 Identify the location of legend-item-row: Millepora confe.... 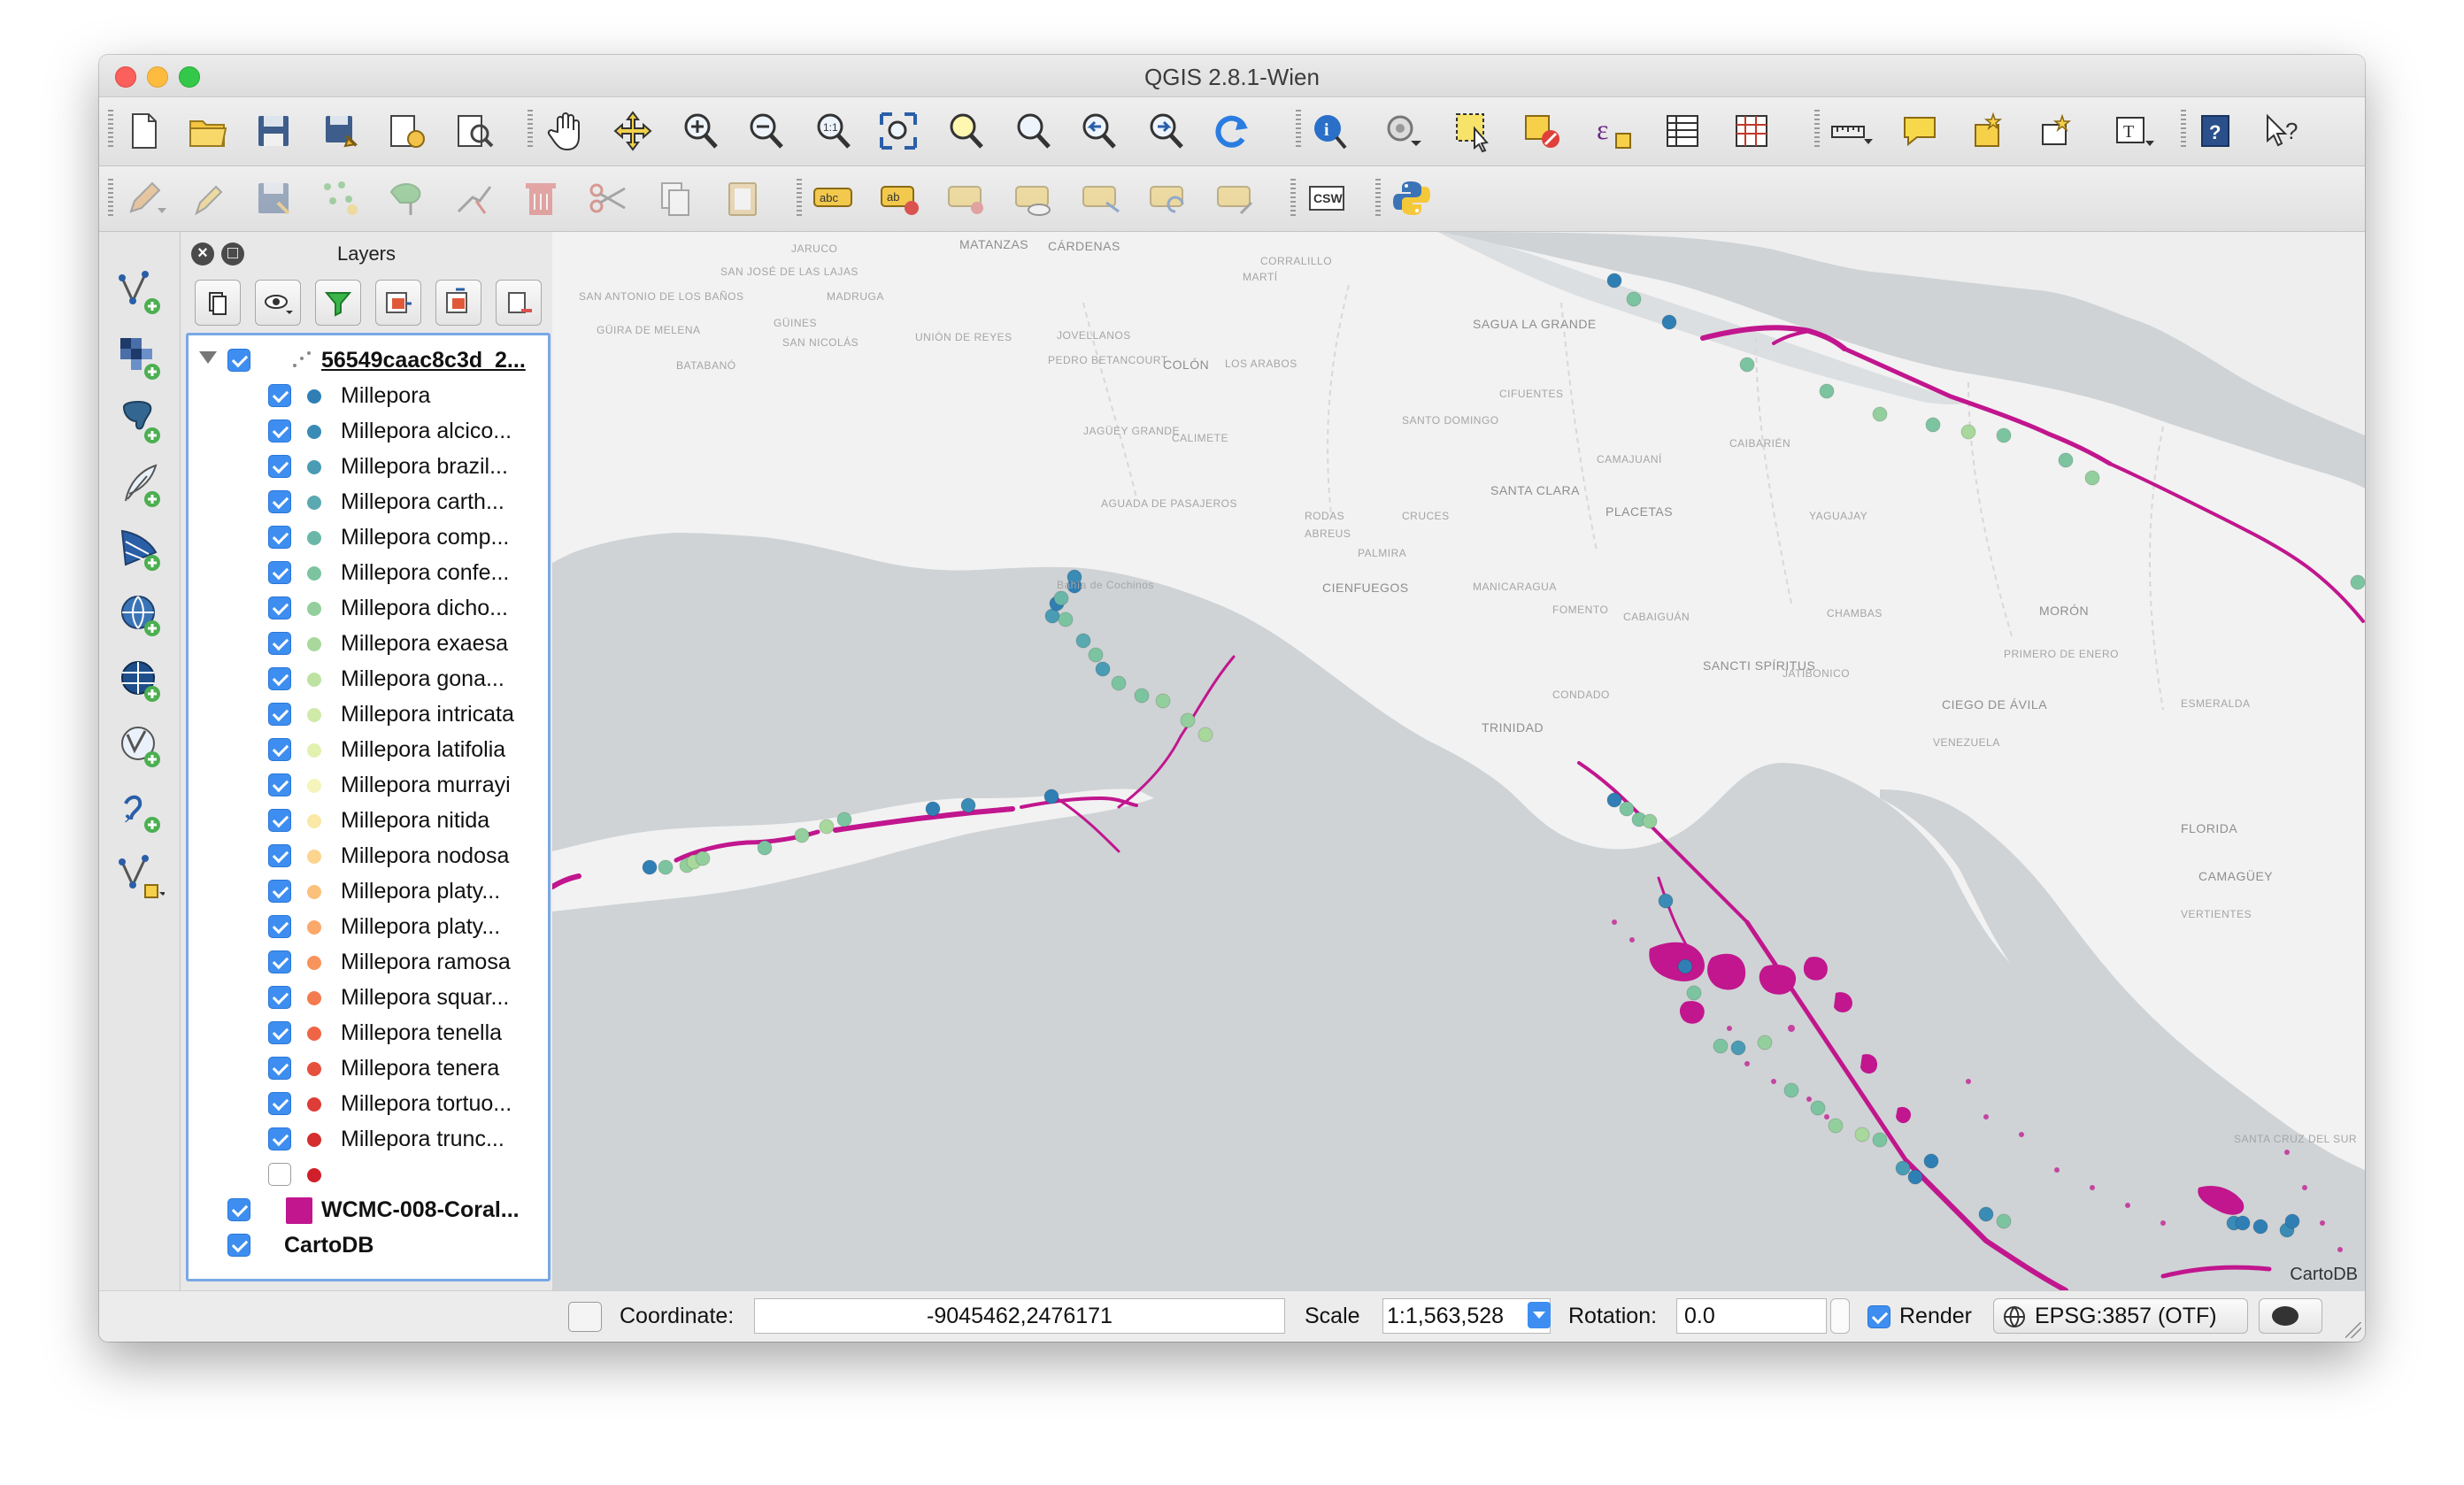
(369, 573).